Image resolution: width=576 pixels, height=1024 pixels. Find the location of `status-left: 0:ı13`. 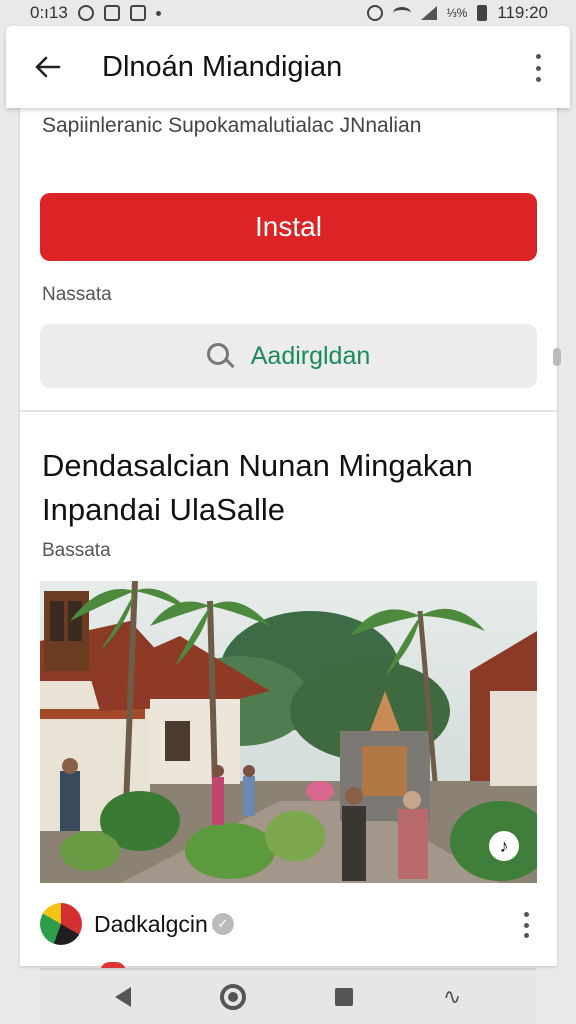

status-left: 0:ı13 is located at coordinates (95, 13).